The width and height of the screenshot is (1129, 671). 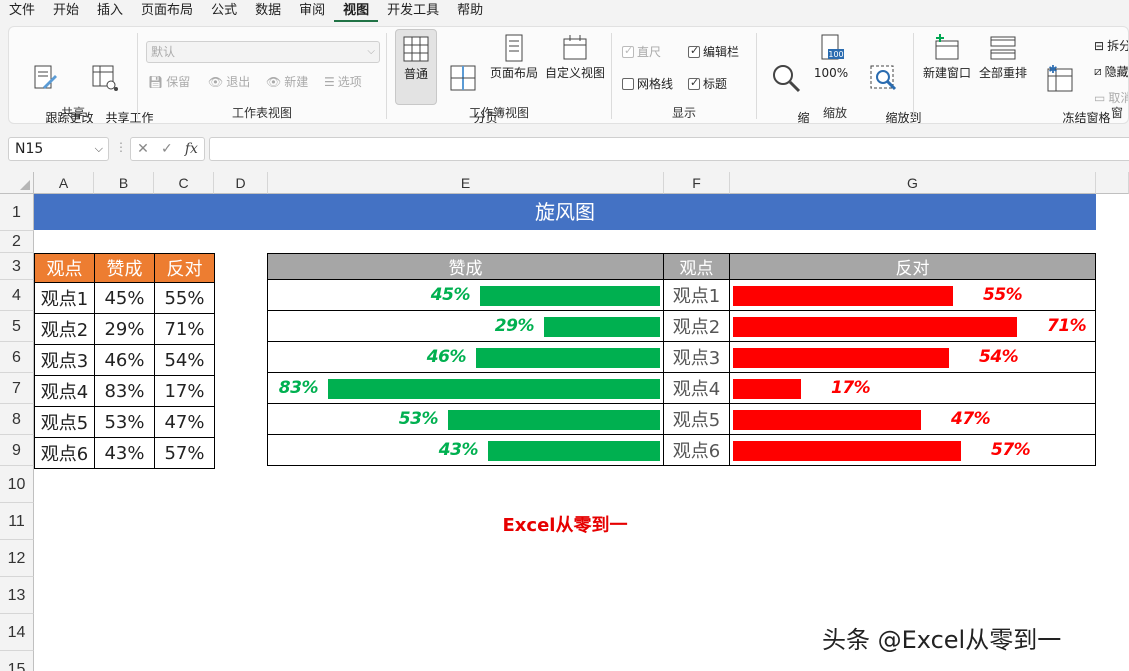 I want to click on table-cell: 观点1, so click(x=64, y=298).